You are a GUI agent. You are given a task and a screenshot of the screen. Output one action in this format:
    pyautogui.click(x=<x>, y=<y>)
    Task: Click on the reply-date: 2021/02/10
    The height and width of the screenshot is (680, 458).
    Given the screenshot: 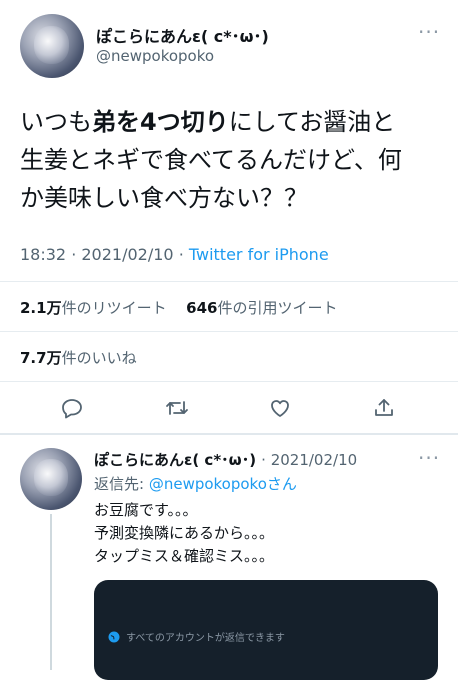 What is the action you would take?
    pyautogui.click(x=314, y=460)
    